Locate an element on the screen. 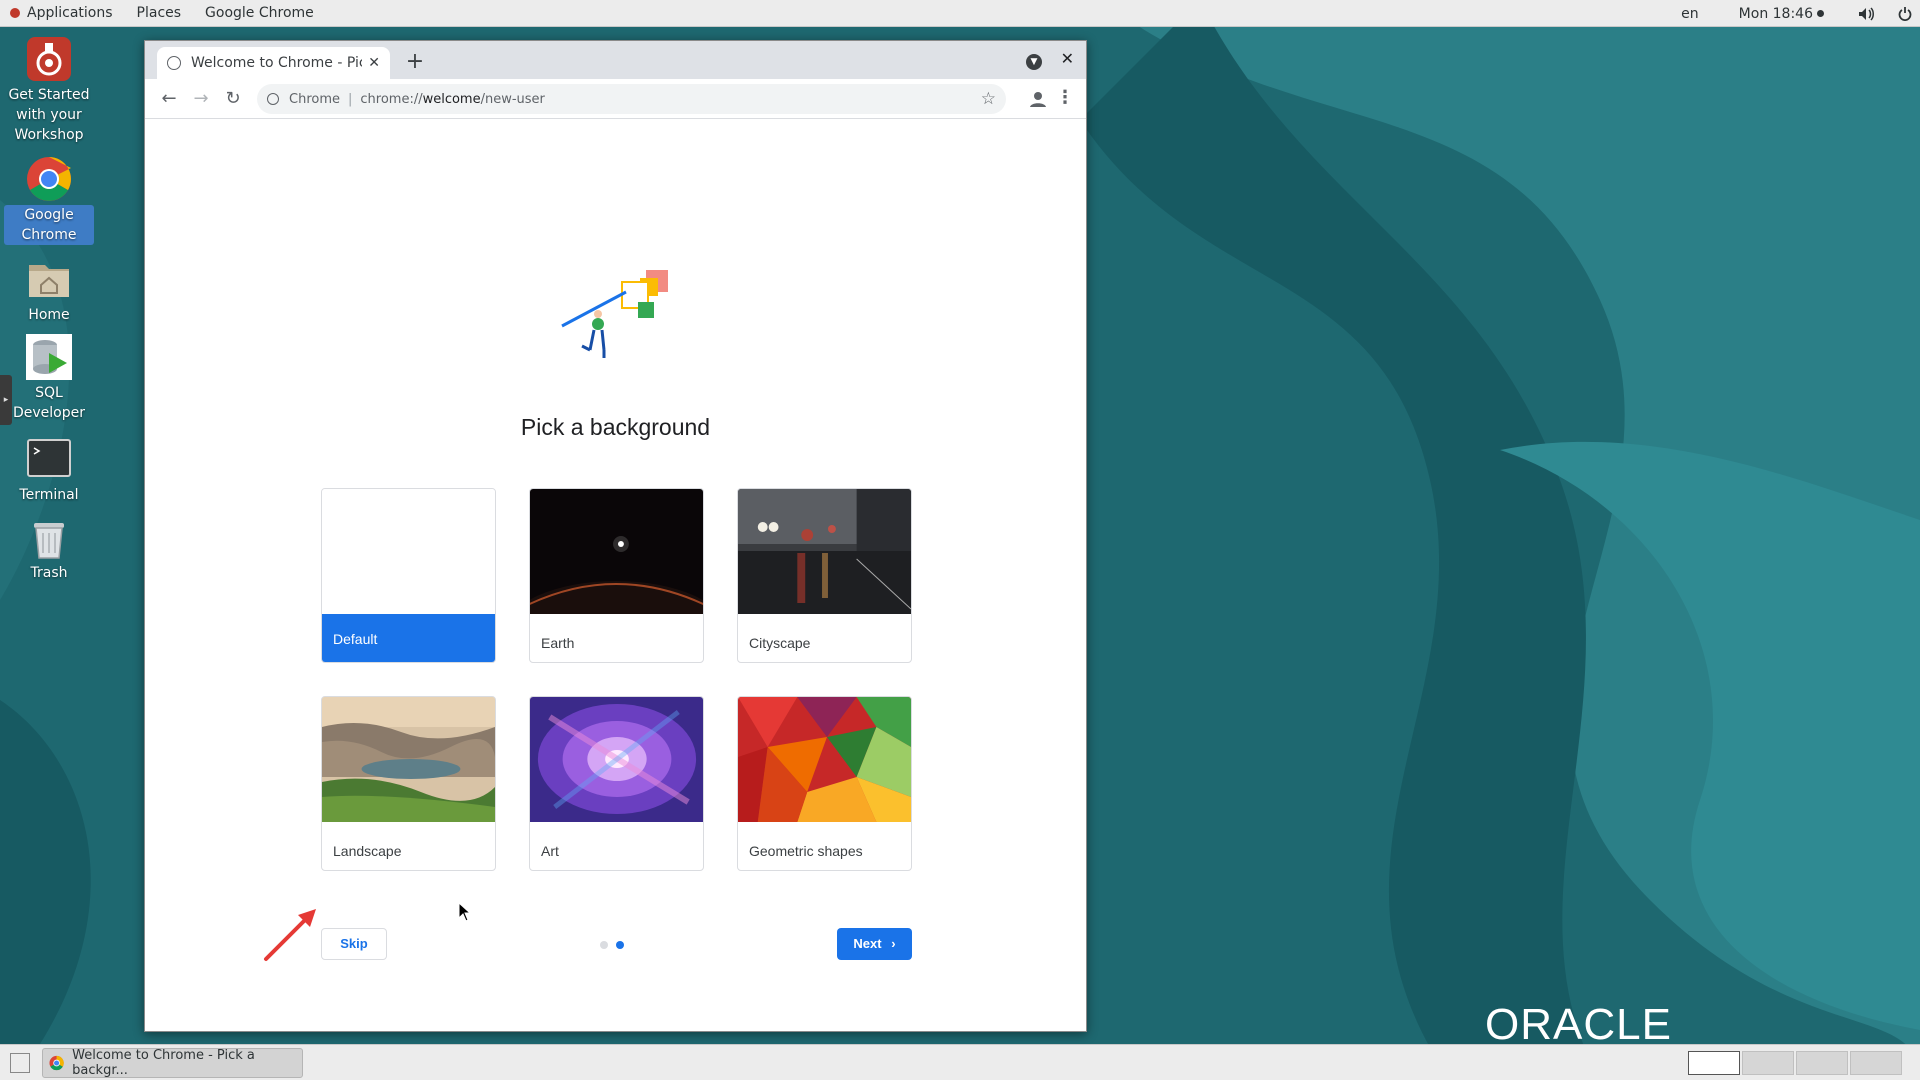  back-button: ← is located at coordinates (169, 99).